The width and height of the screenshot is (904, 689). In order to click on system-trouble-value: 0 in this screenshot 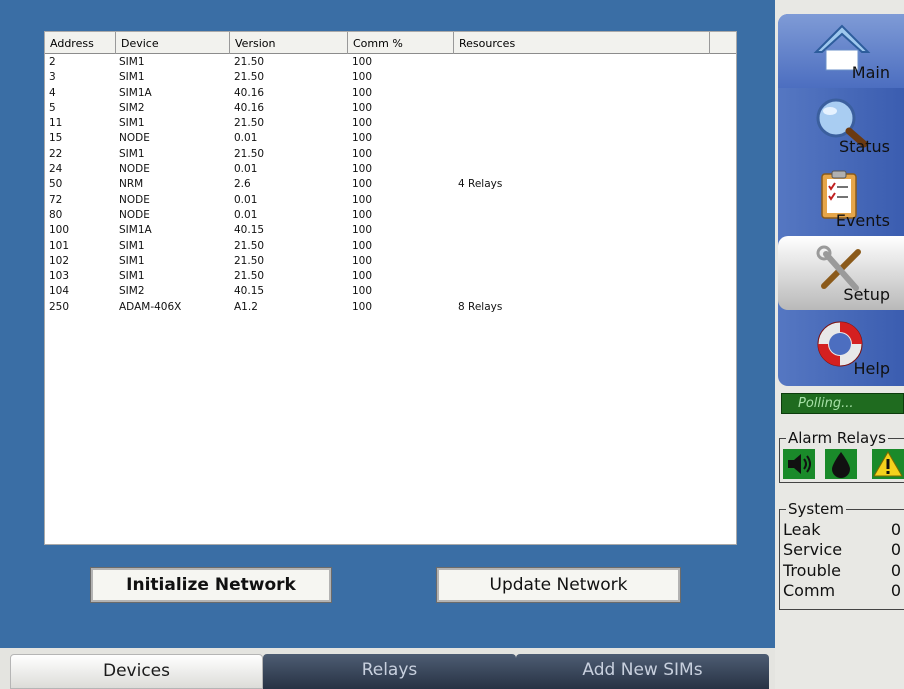, I will do `click(895, 570)`.